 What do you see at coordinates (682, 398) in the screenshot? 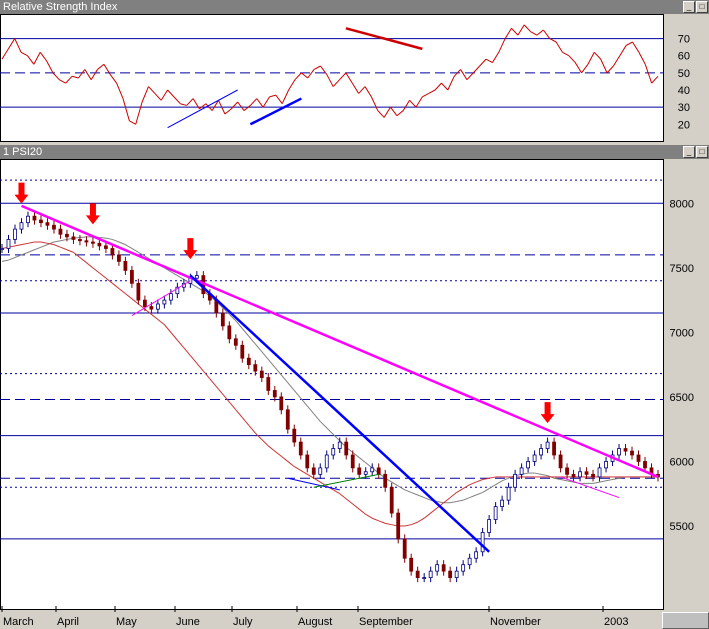
I see `price-tick-label: 6500` at bounding box center [682, 398].